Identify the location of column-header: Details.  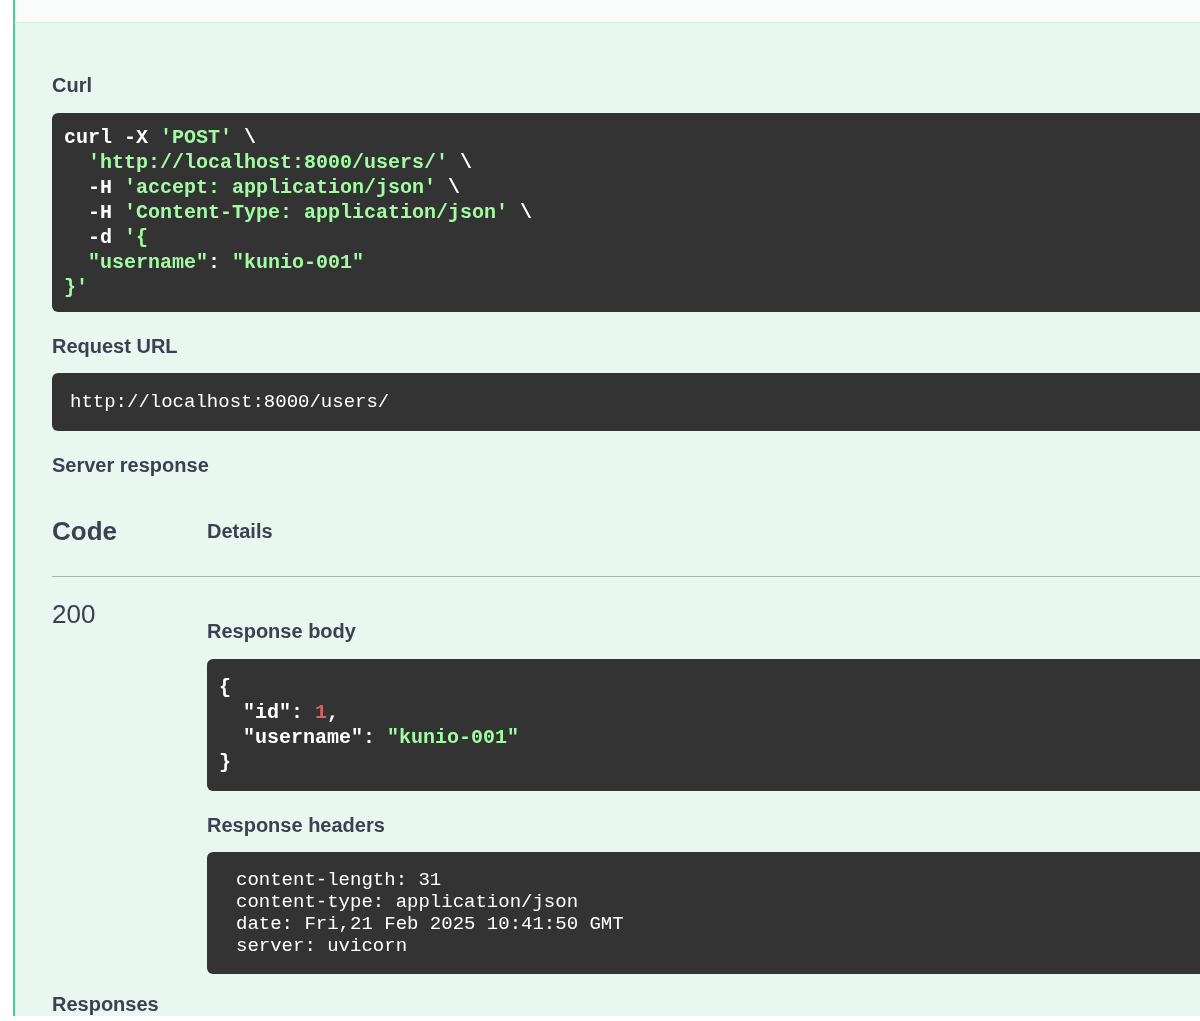
(240, 531).